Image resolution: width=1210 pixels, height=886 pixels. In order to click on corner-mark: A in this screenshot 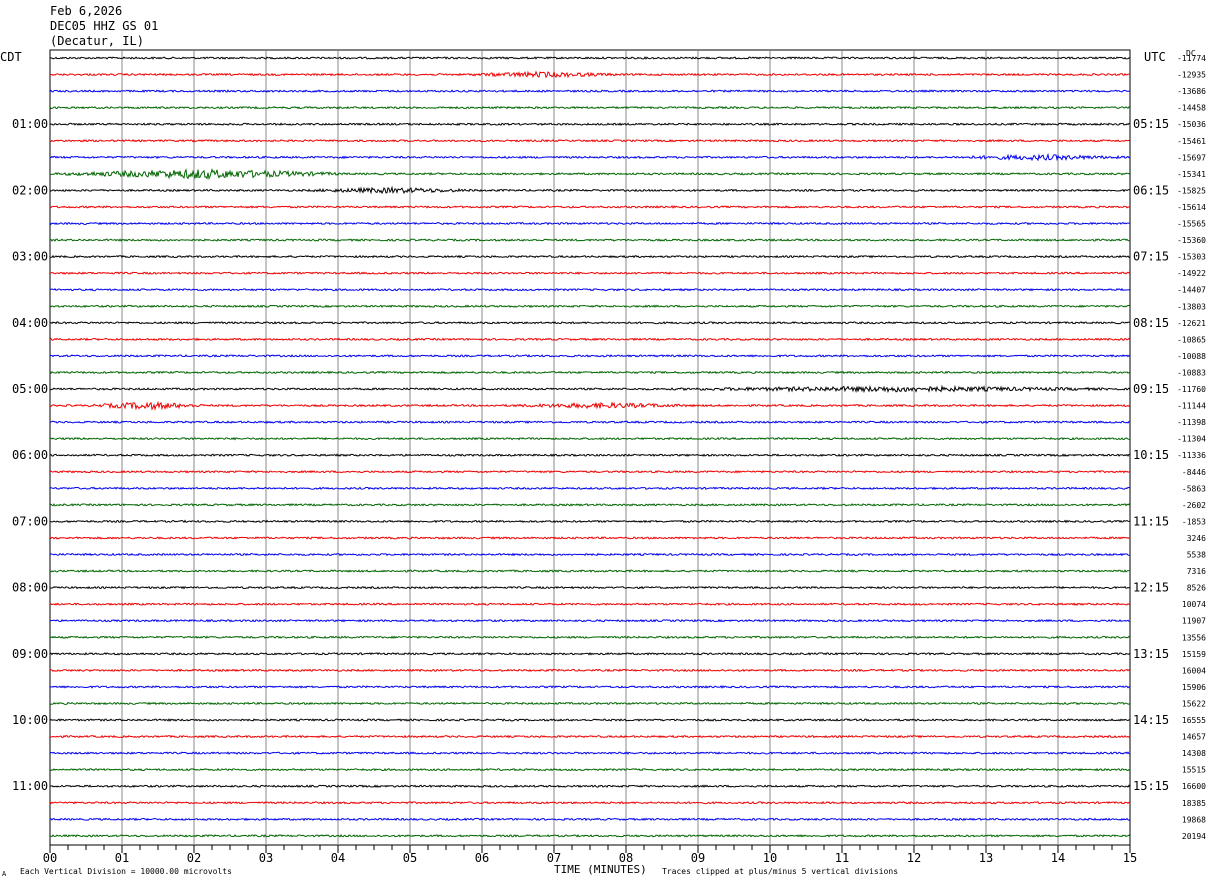, I will do `click(4, 874)`.